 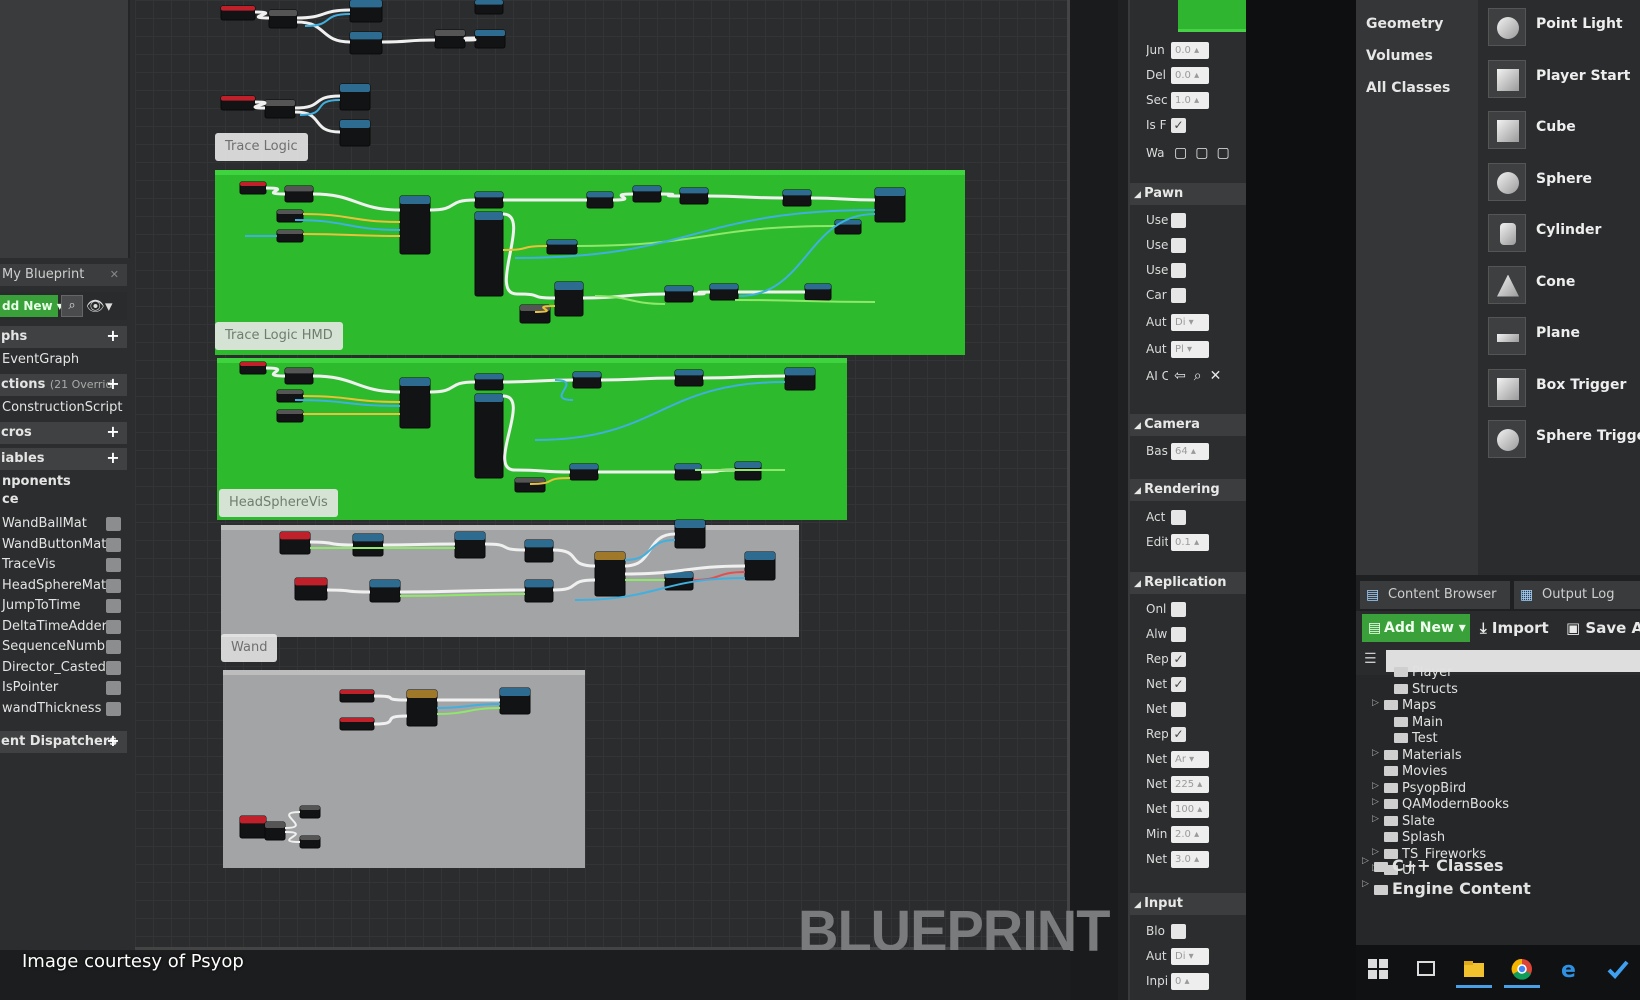 I want to click on comment-label-headspherevis: HeadSphereVis, so click(x=278, y=503).